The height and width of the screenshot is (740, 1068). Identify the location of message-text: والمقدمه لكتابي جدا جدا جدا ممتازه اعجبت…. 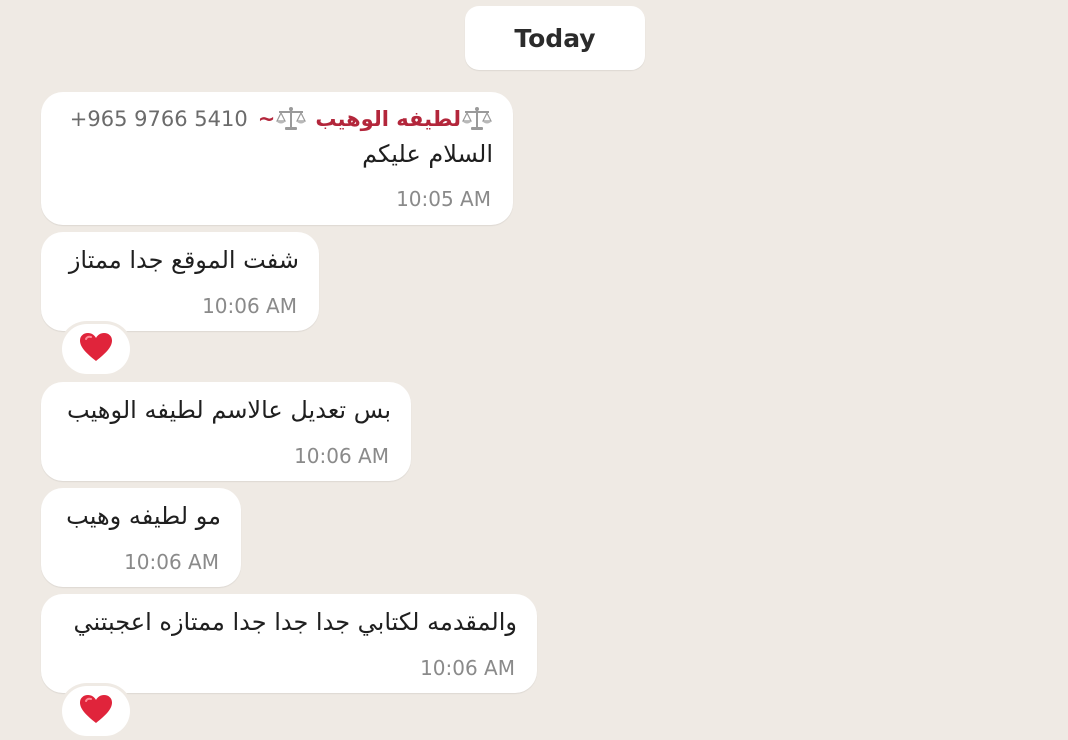
(295, 622).